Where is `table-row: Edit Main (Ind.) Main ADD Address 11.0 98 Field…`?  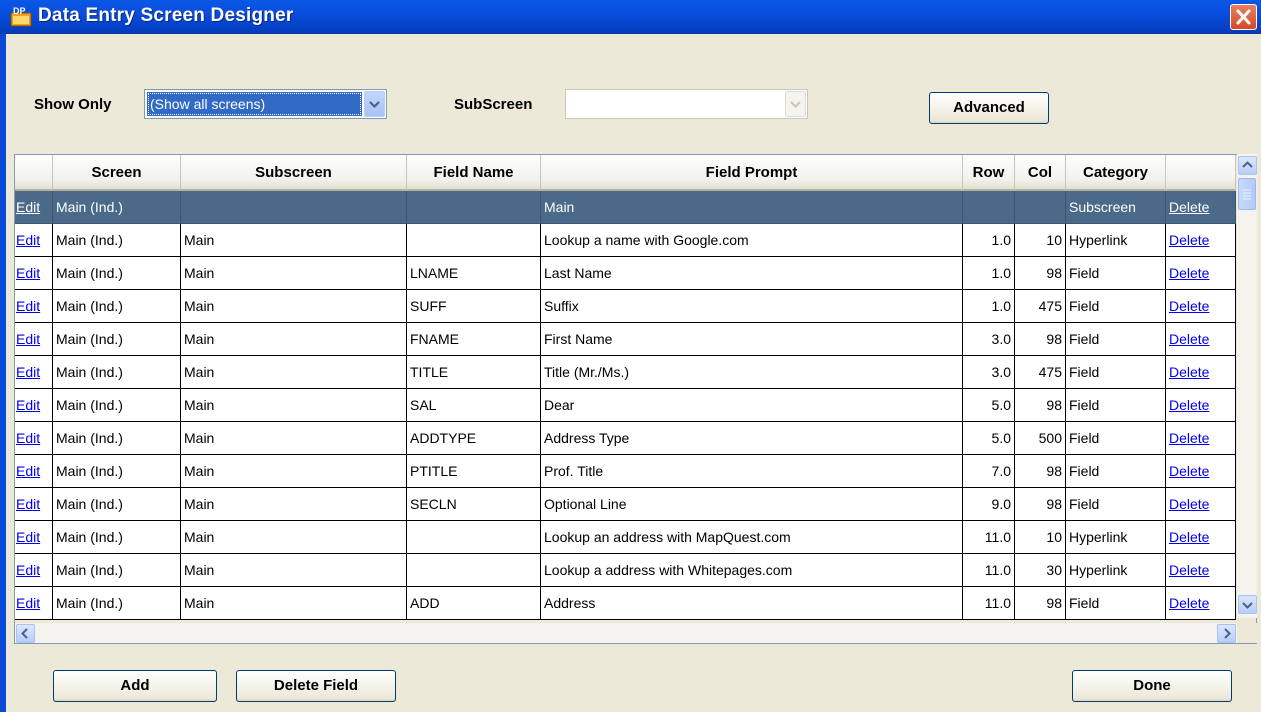 table-row: Edit Main (Ind.) Main ADD Address 11.0 98 Field… is located at coordinates (625, 603).